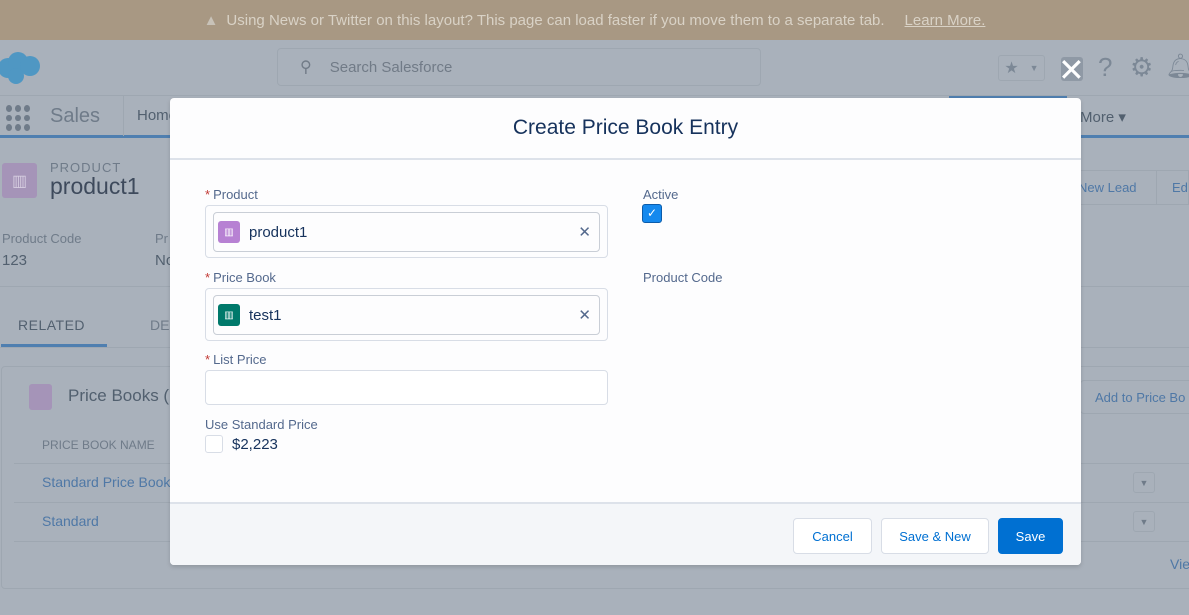 This screenshot has width=1189, height=615. Describe the element at coordinates (1180, 187) in the screenshot. I see `edit-button: Ed` at that location.